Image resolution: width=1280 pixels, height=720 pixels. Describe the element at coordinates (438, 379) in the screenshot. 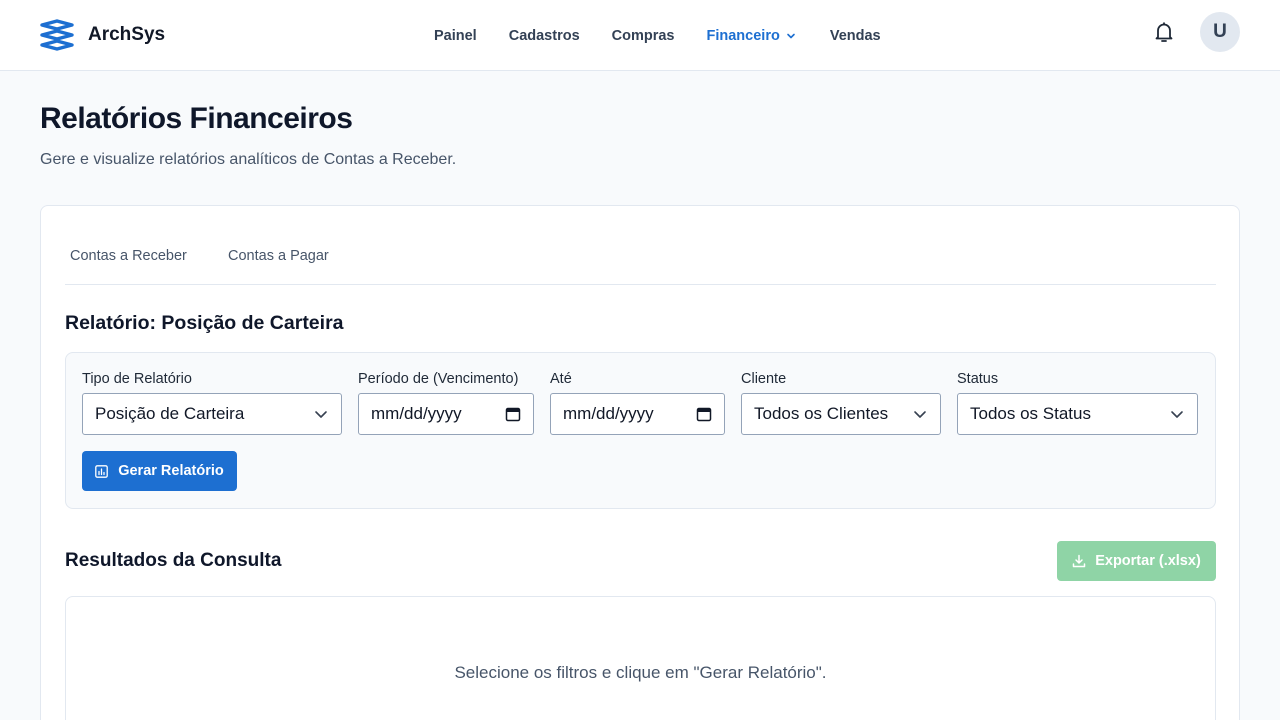

I see `period-from-label: Período de (Vencimento)` at that location.